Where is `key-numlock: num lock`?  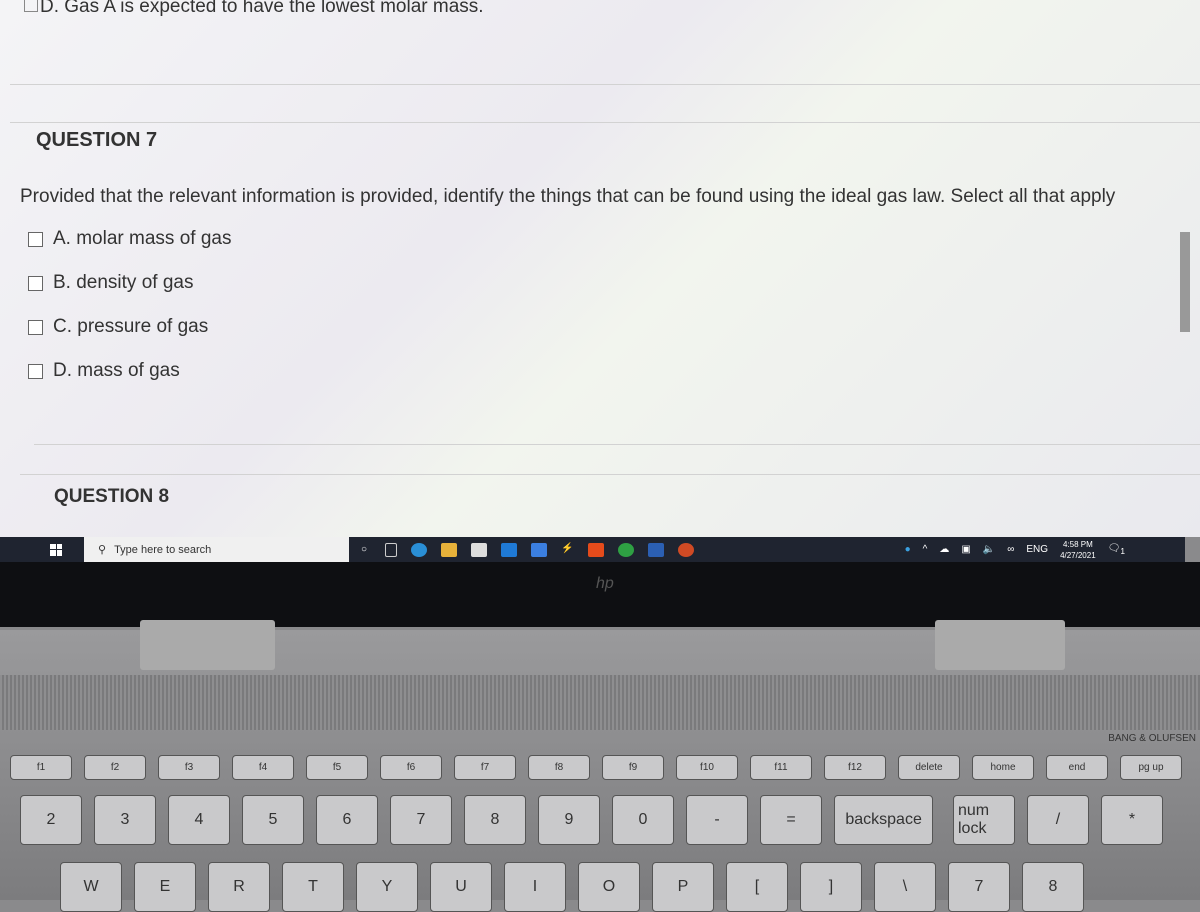
key-numlock: num lock is located at coordinates (984, 820).